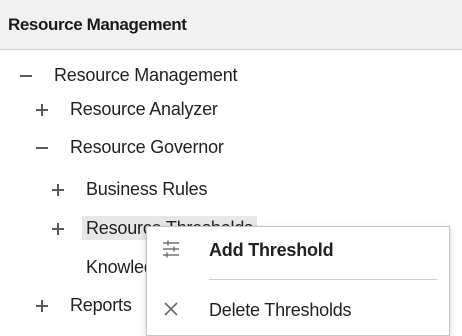 The height and width of the screenshot is (336, 462). Describe the element at coordinates (231, 147) in the screenshot. I see `tree-node-resource-governor: Resource Governor` at that location.